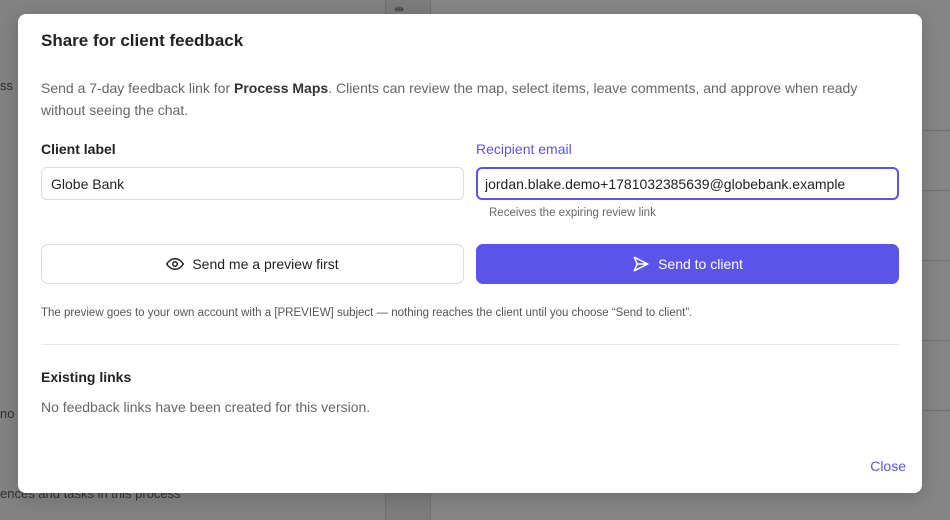 The image size is (950, 520). Describe the element at coordinates (888, 466) in the screenshot. I see `close-button: Close` at that location.